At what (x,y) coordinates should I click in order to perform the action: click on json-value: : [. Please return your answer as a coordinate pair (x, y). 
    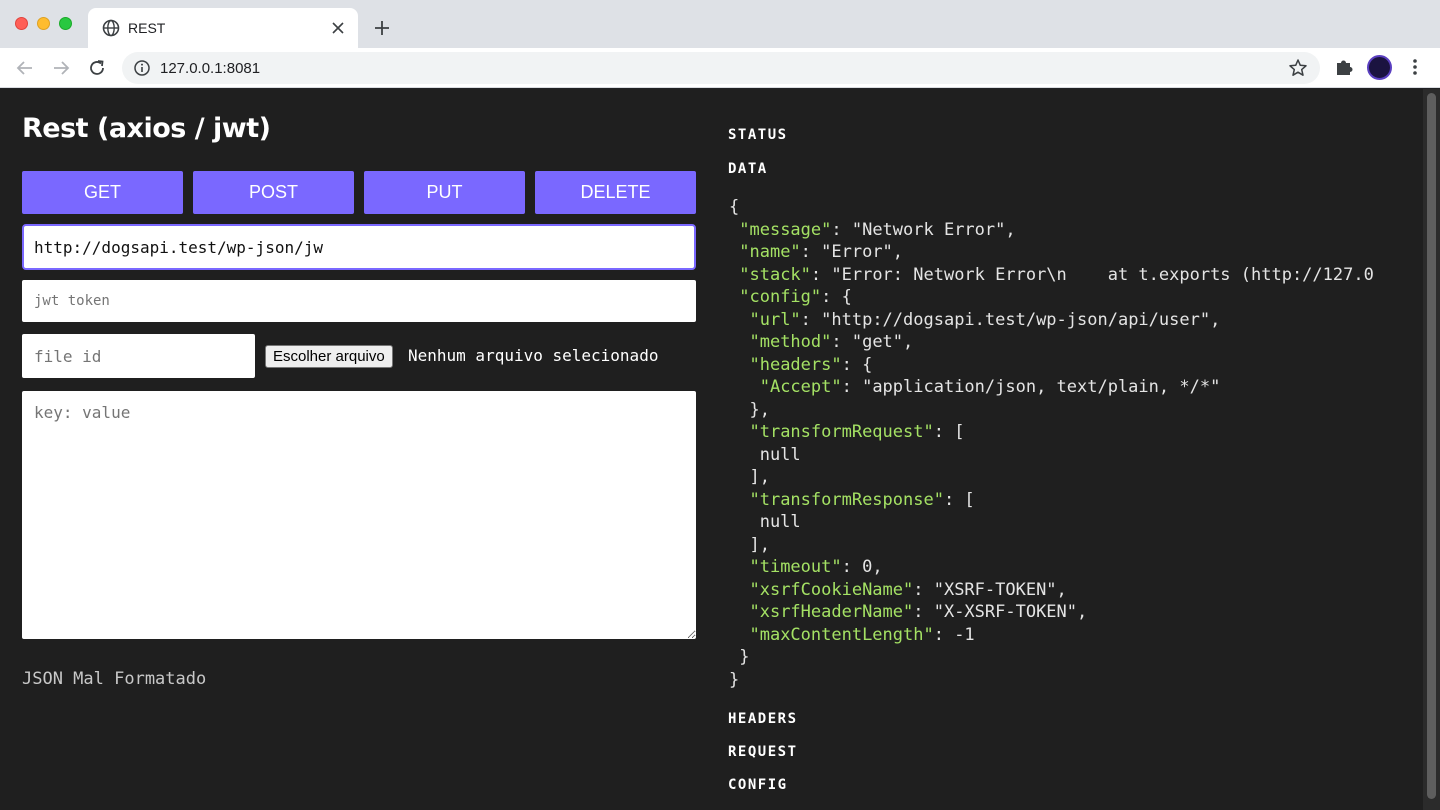
    Looking at the image, I should click on (959, 499).